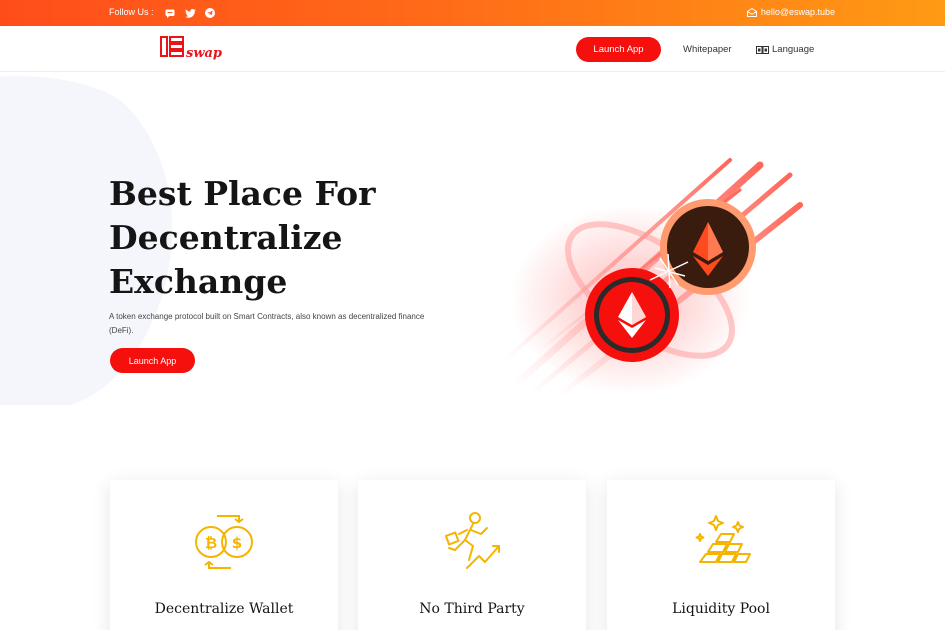 This screenshot has height=630, width=945. What do you see at coordinates (152, 360) in the screenshot?
I see `hero-launch-app-button: Launch App` at bounding box center [152, 360].